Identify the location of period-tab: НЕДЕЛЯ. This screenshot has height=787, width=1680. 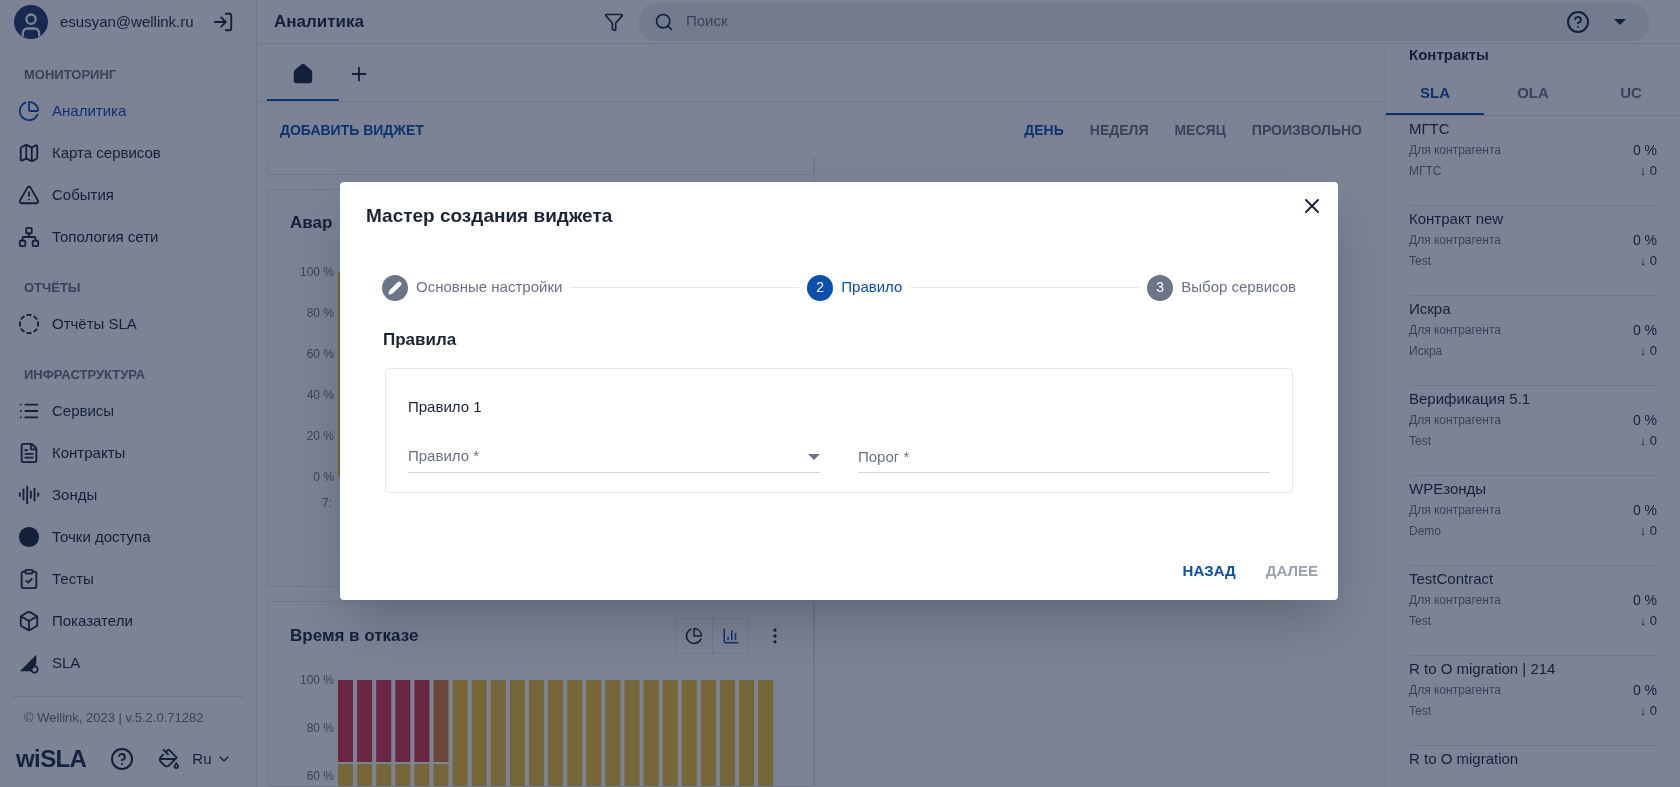
(1119, 130).